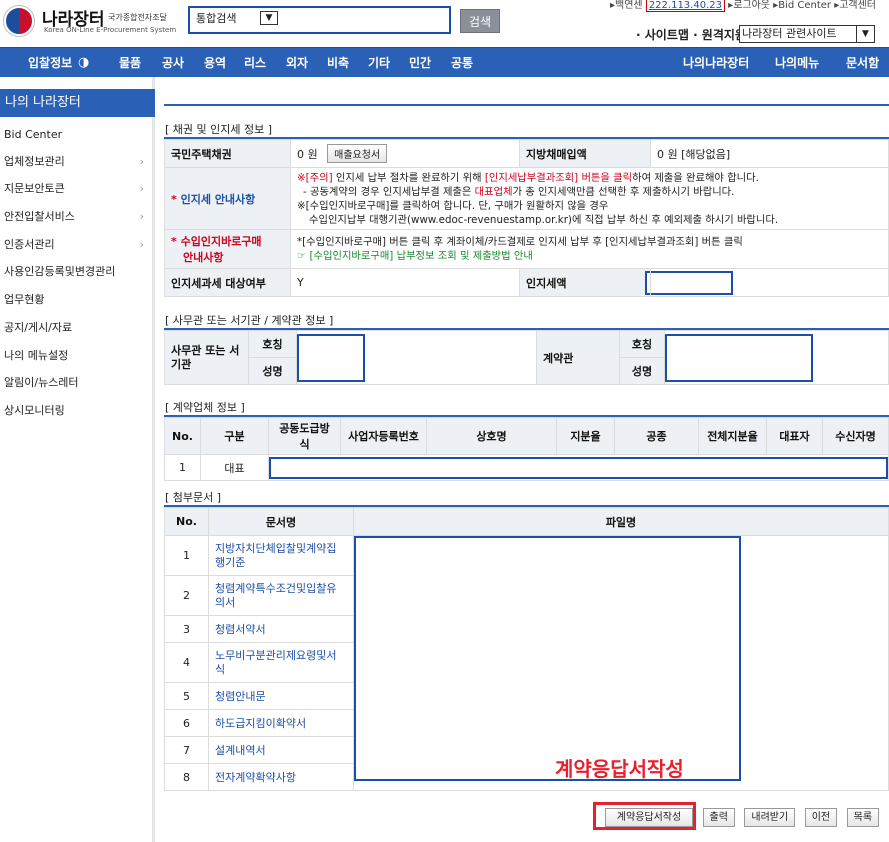 This screenshot has height=842, width=889. What do you see at coordinates (281, 662) in the screenshot?
I see `doc-link: 노무비구분관리제요령및서 식` at bounding box center [281, 662].